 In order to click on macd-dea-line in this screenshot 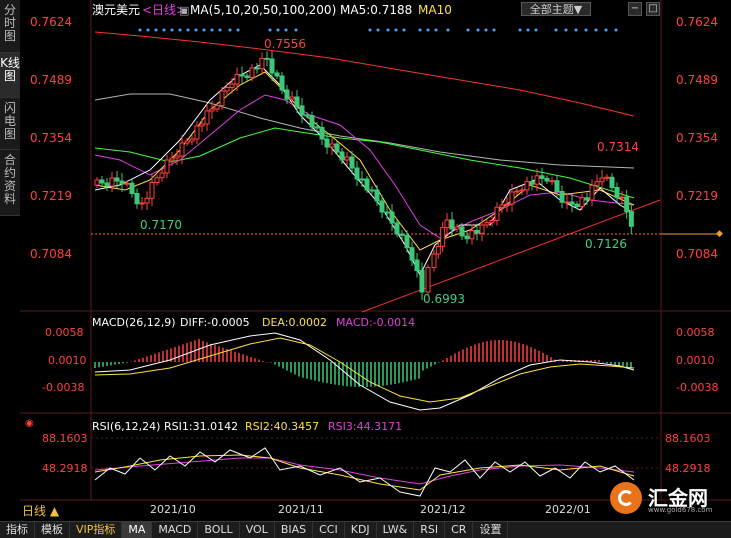, I will do `click(364, 370)`.